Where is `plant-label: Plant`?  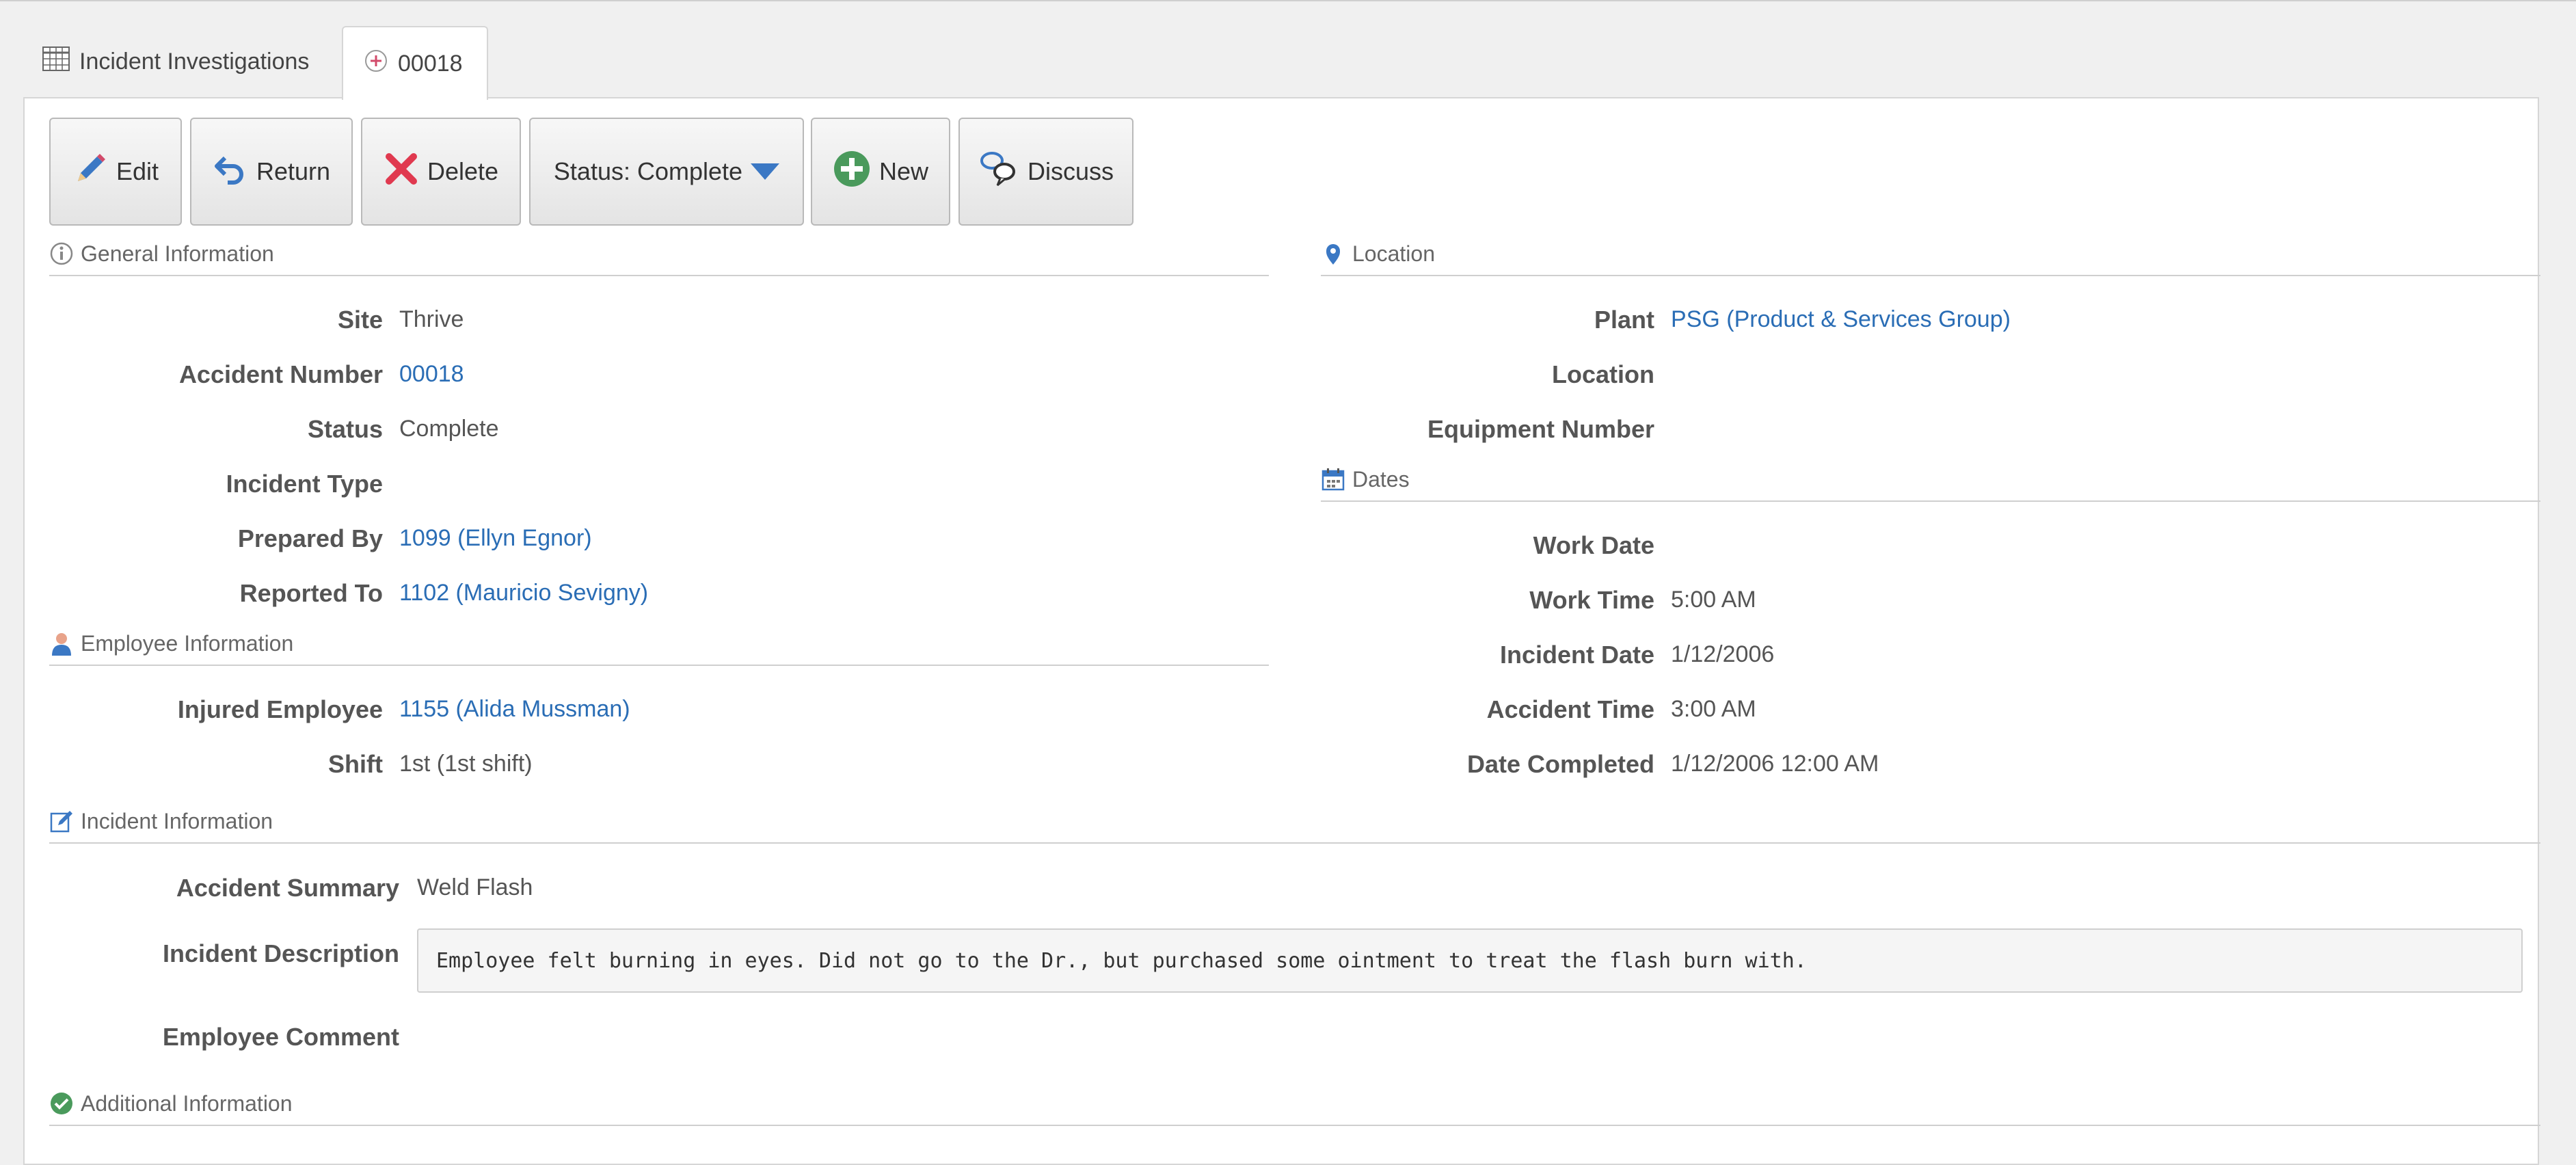 plant-label: Plant is located at coordinates (1624, 320).